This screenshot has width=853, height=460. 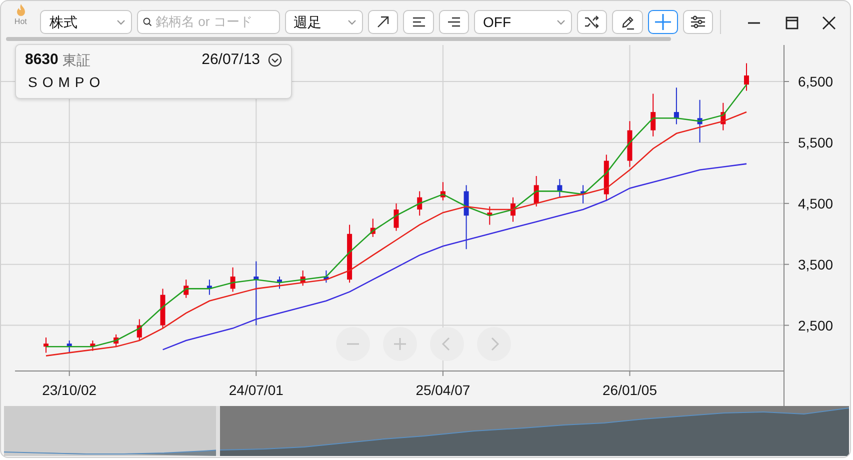 I want to click on arrow-icon, so click(x=383, y=22).